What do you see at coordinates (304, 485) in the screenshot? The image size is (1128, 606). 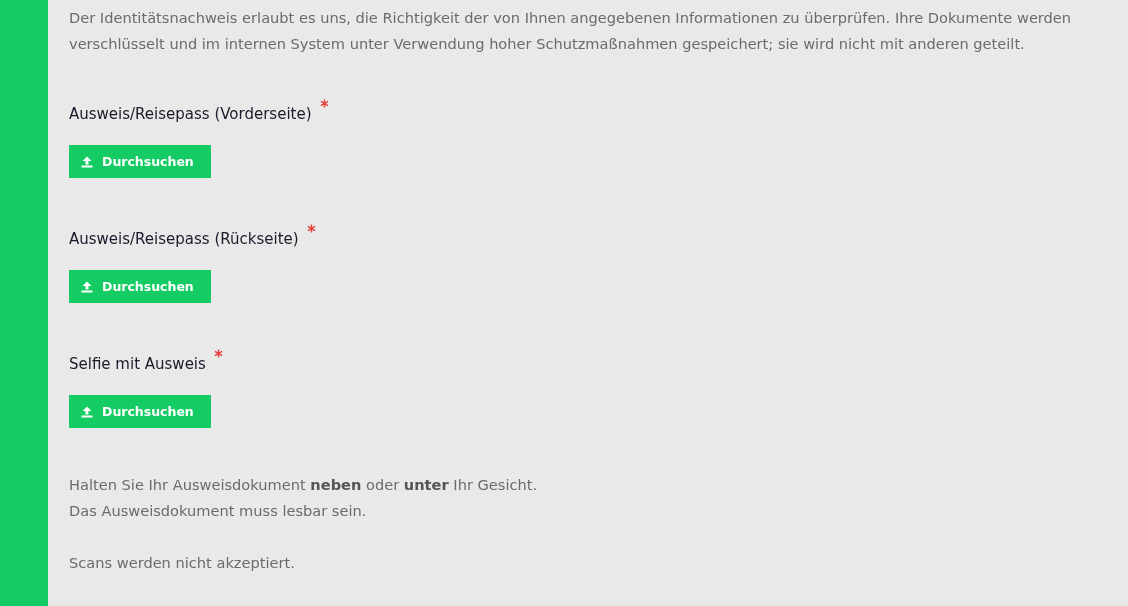 I see `note-text: Halten Sie Ihr Ausweisdokument neben oder unter Ihr Gesicht.` at bounding box center [304, 485].